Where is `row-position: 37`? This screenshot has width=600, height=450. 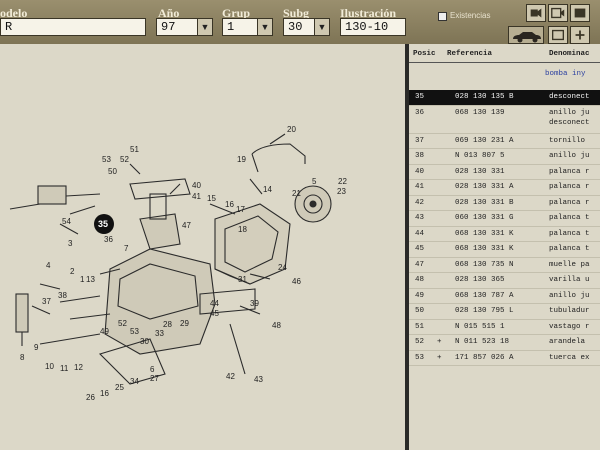 row-position: 37 is located at coordinates (420, 140).